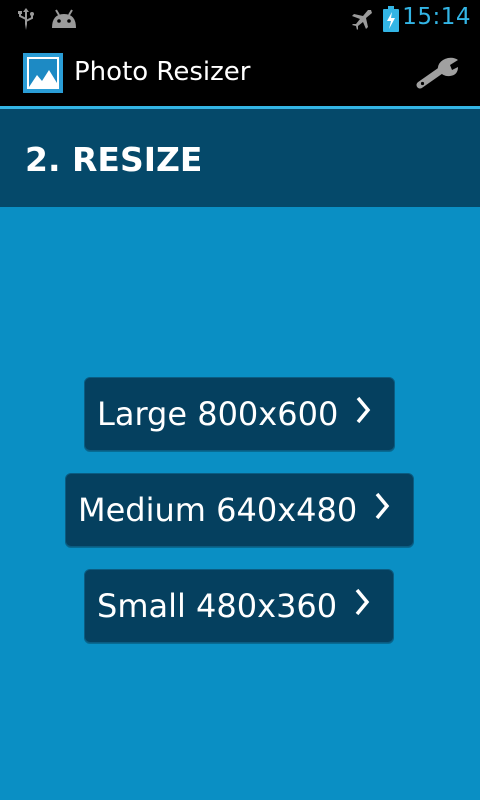  What do you see at coordinates (240, 19) in the screenshot?
I see `status-bar: 15:14` at bounding box center [240, 19].